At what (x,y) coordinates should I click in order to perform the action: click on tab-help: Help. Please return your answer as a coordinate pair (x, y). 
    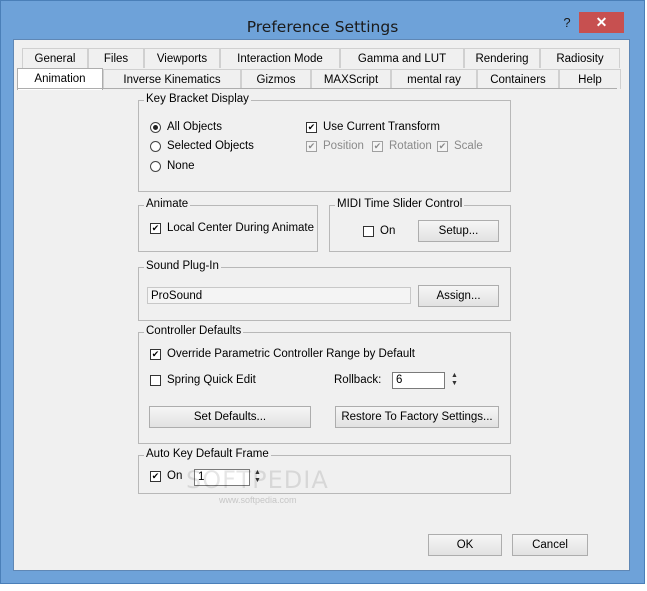
    Looking at the image, I should click on (590, 79).